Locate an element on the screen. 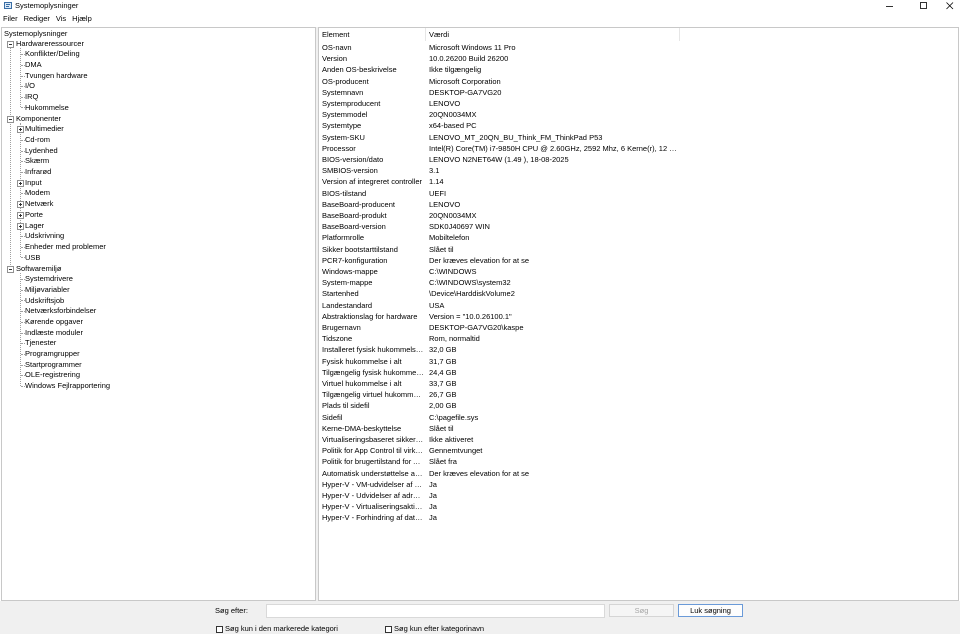 Image resolution: width=960 pixels, height=634 pixels. table-row: Landestandard USA is located at coordinates (638, 305).